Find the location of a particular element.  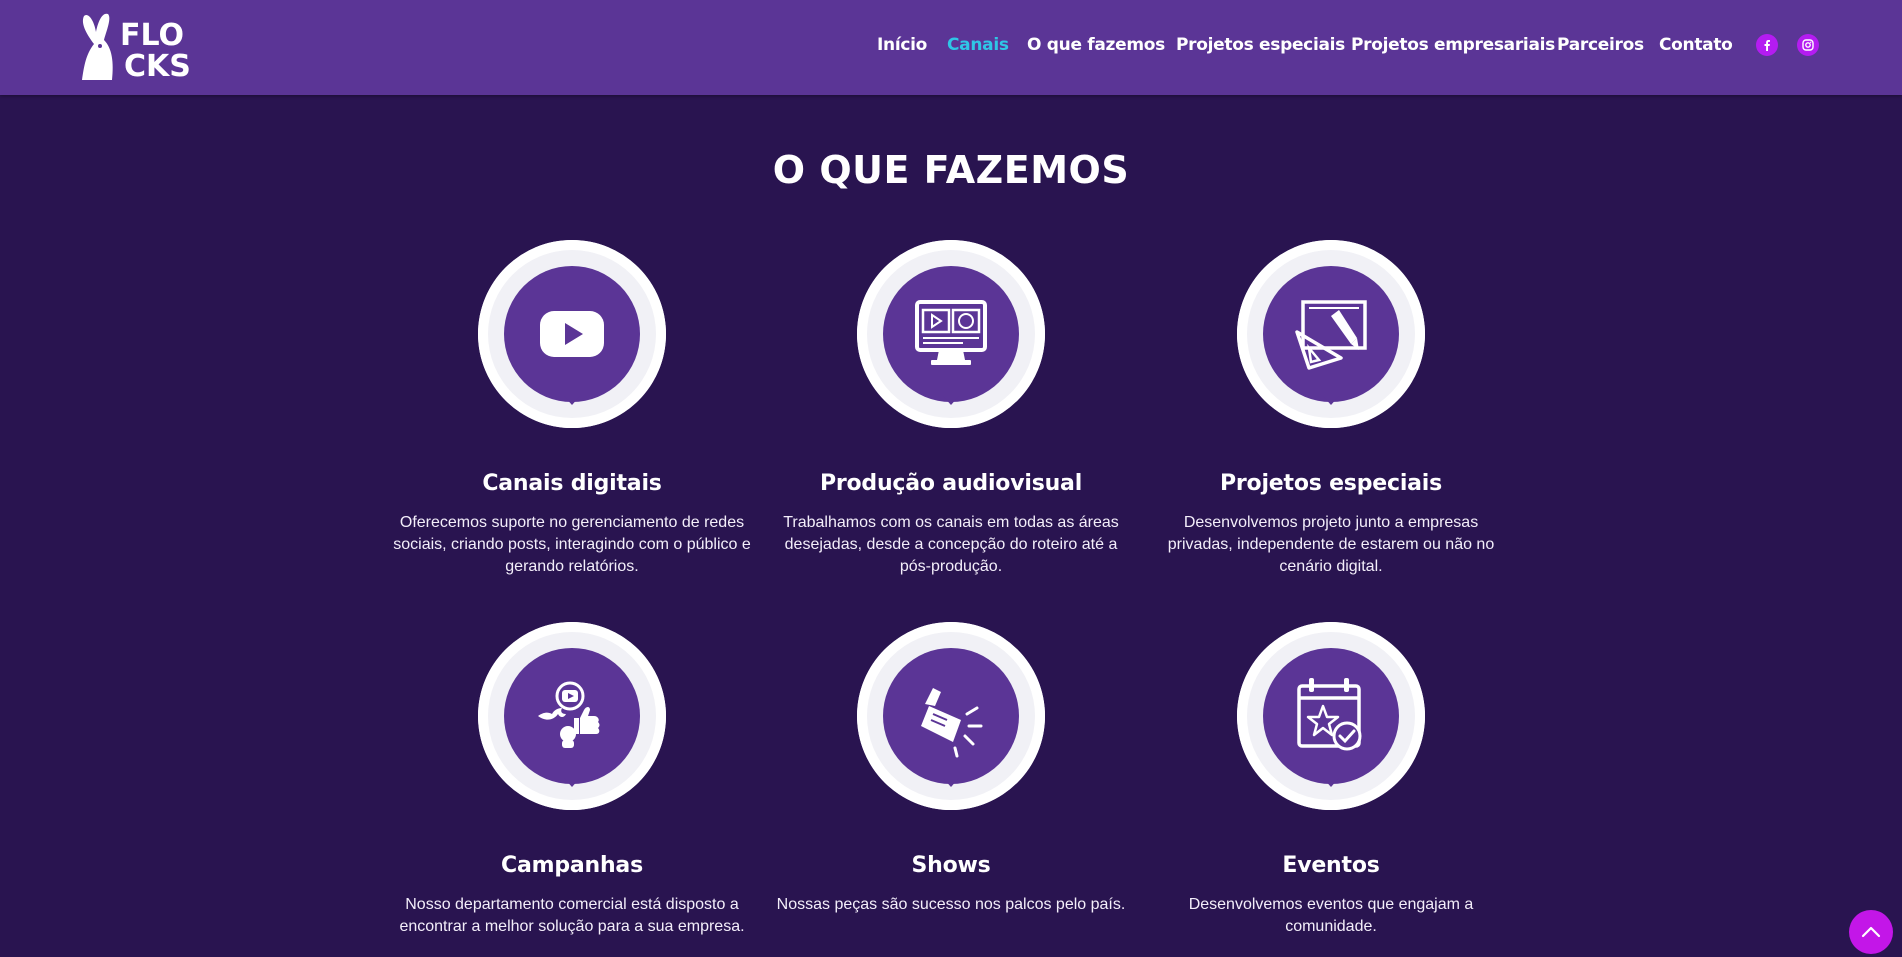

nav-item-projetos-empresariais: Projetos empresariais is located at coordinates (1453, 45).